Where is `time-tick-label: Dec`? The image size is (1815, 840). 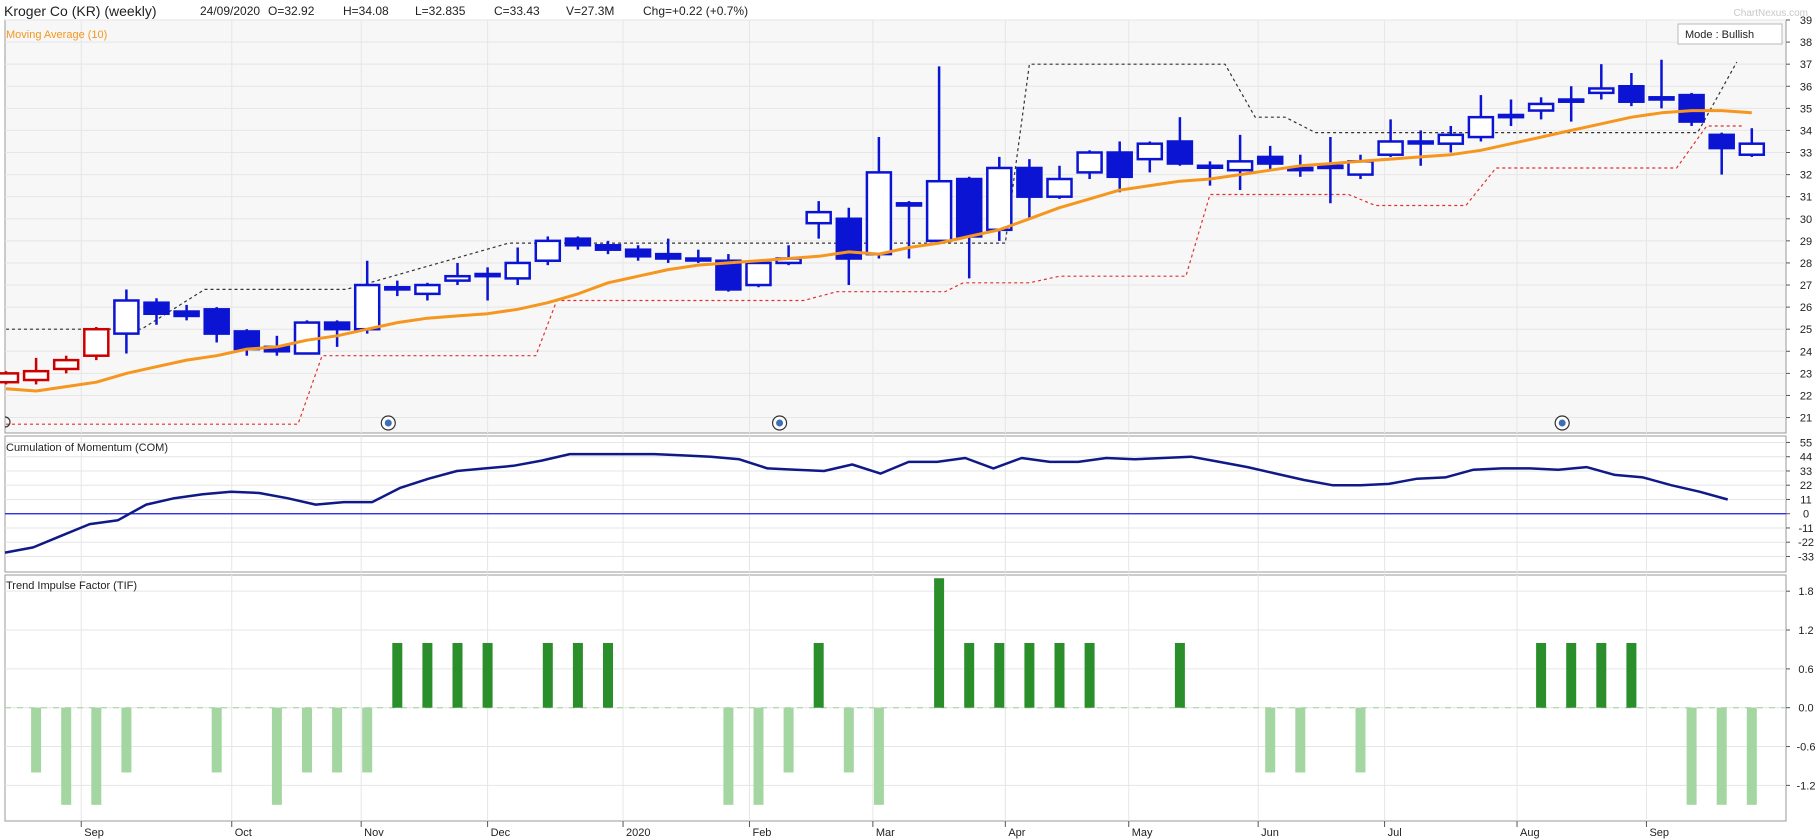
time-tick-label: Dec is located at coordinates (501, 833).